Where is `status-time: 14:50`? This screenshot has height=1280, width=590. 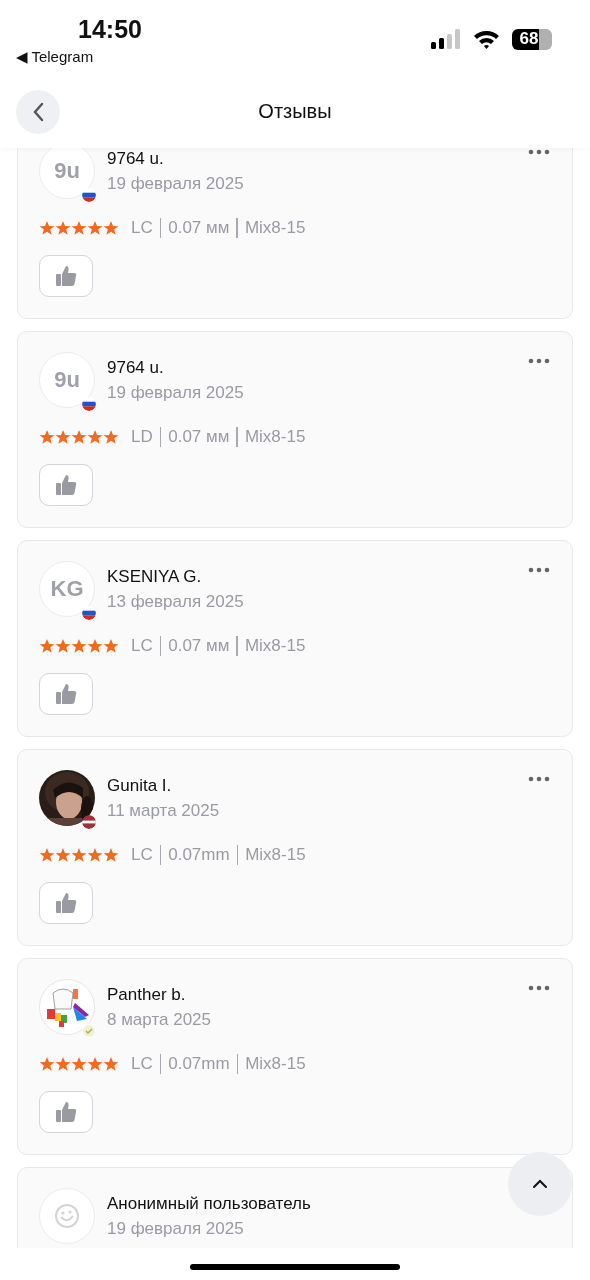
status-time: 14:50 is located at coordinates (110, 29).